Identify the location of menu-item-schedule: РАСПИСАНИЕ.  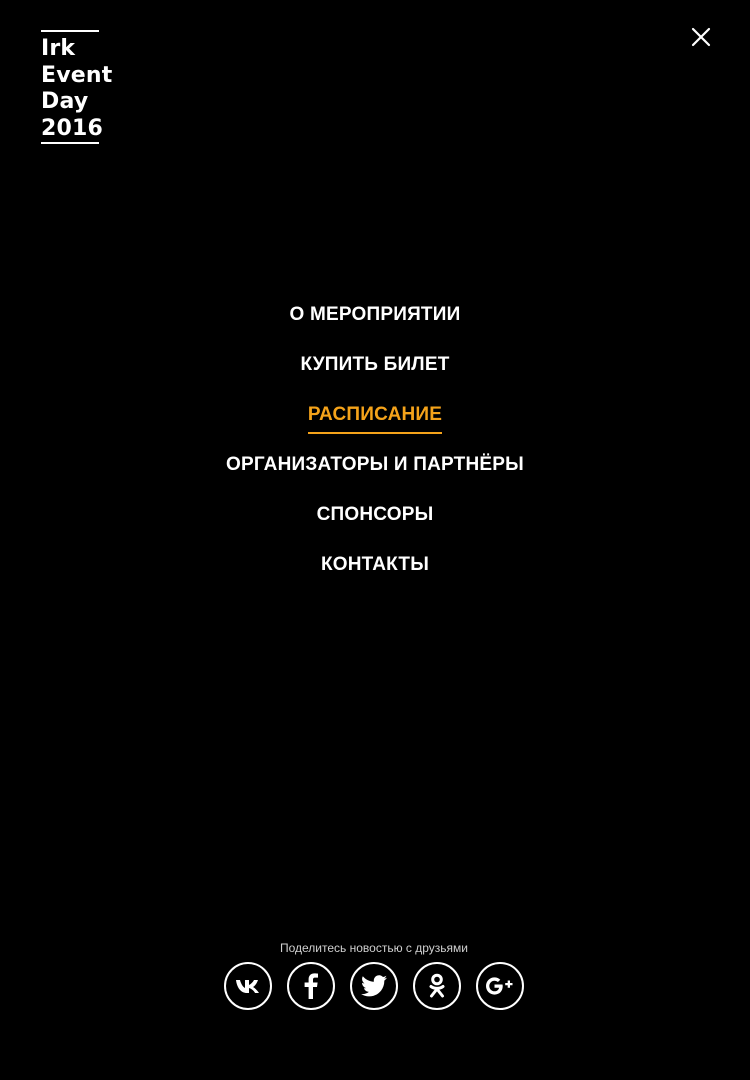
(375, 425).